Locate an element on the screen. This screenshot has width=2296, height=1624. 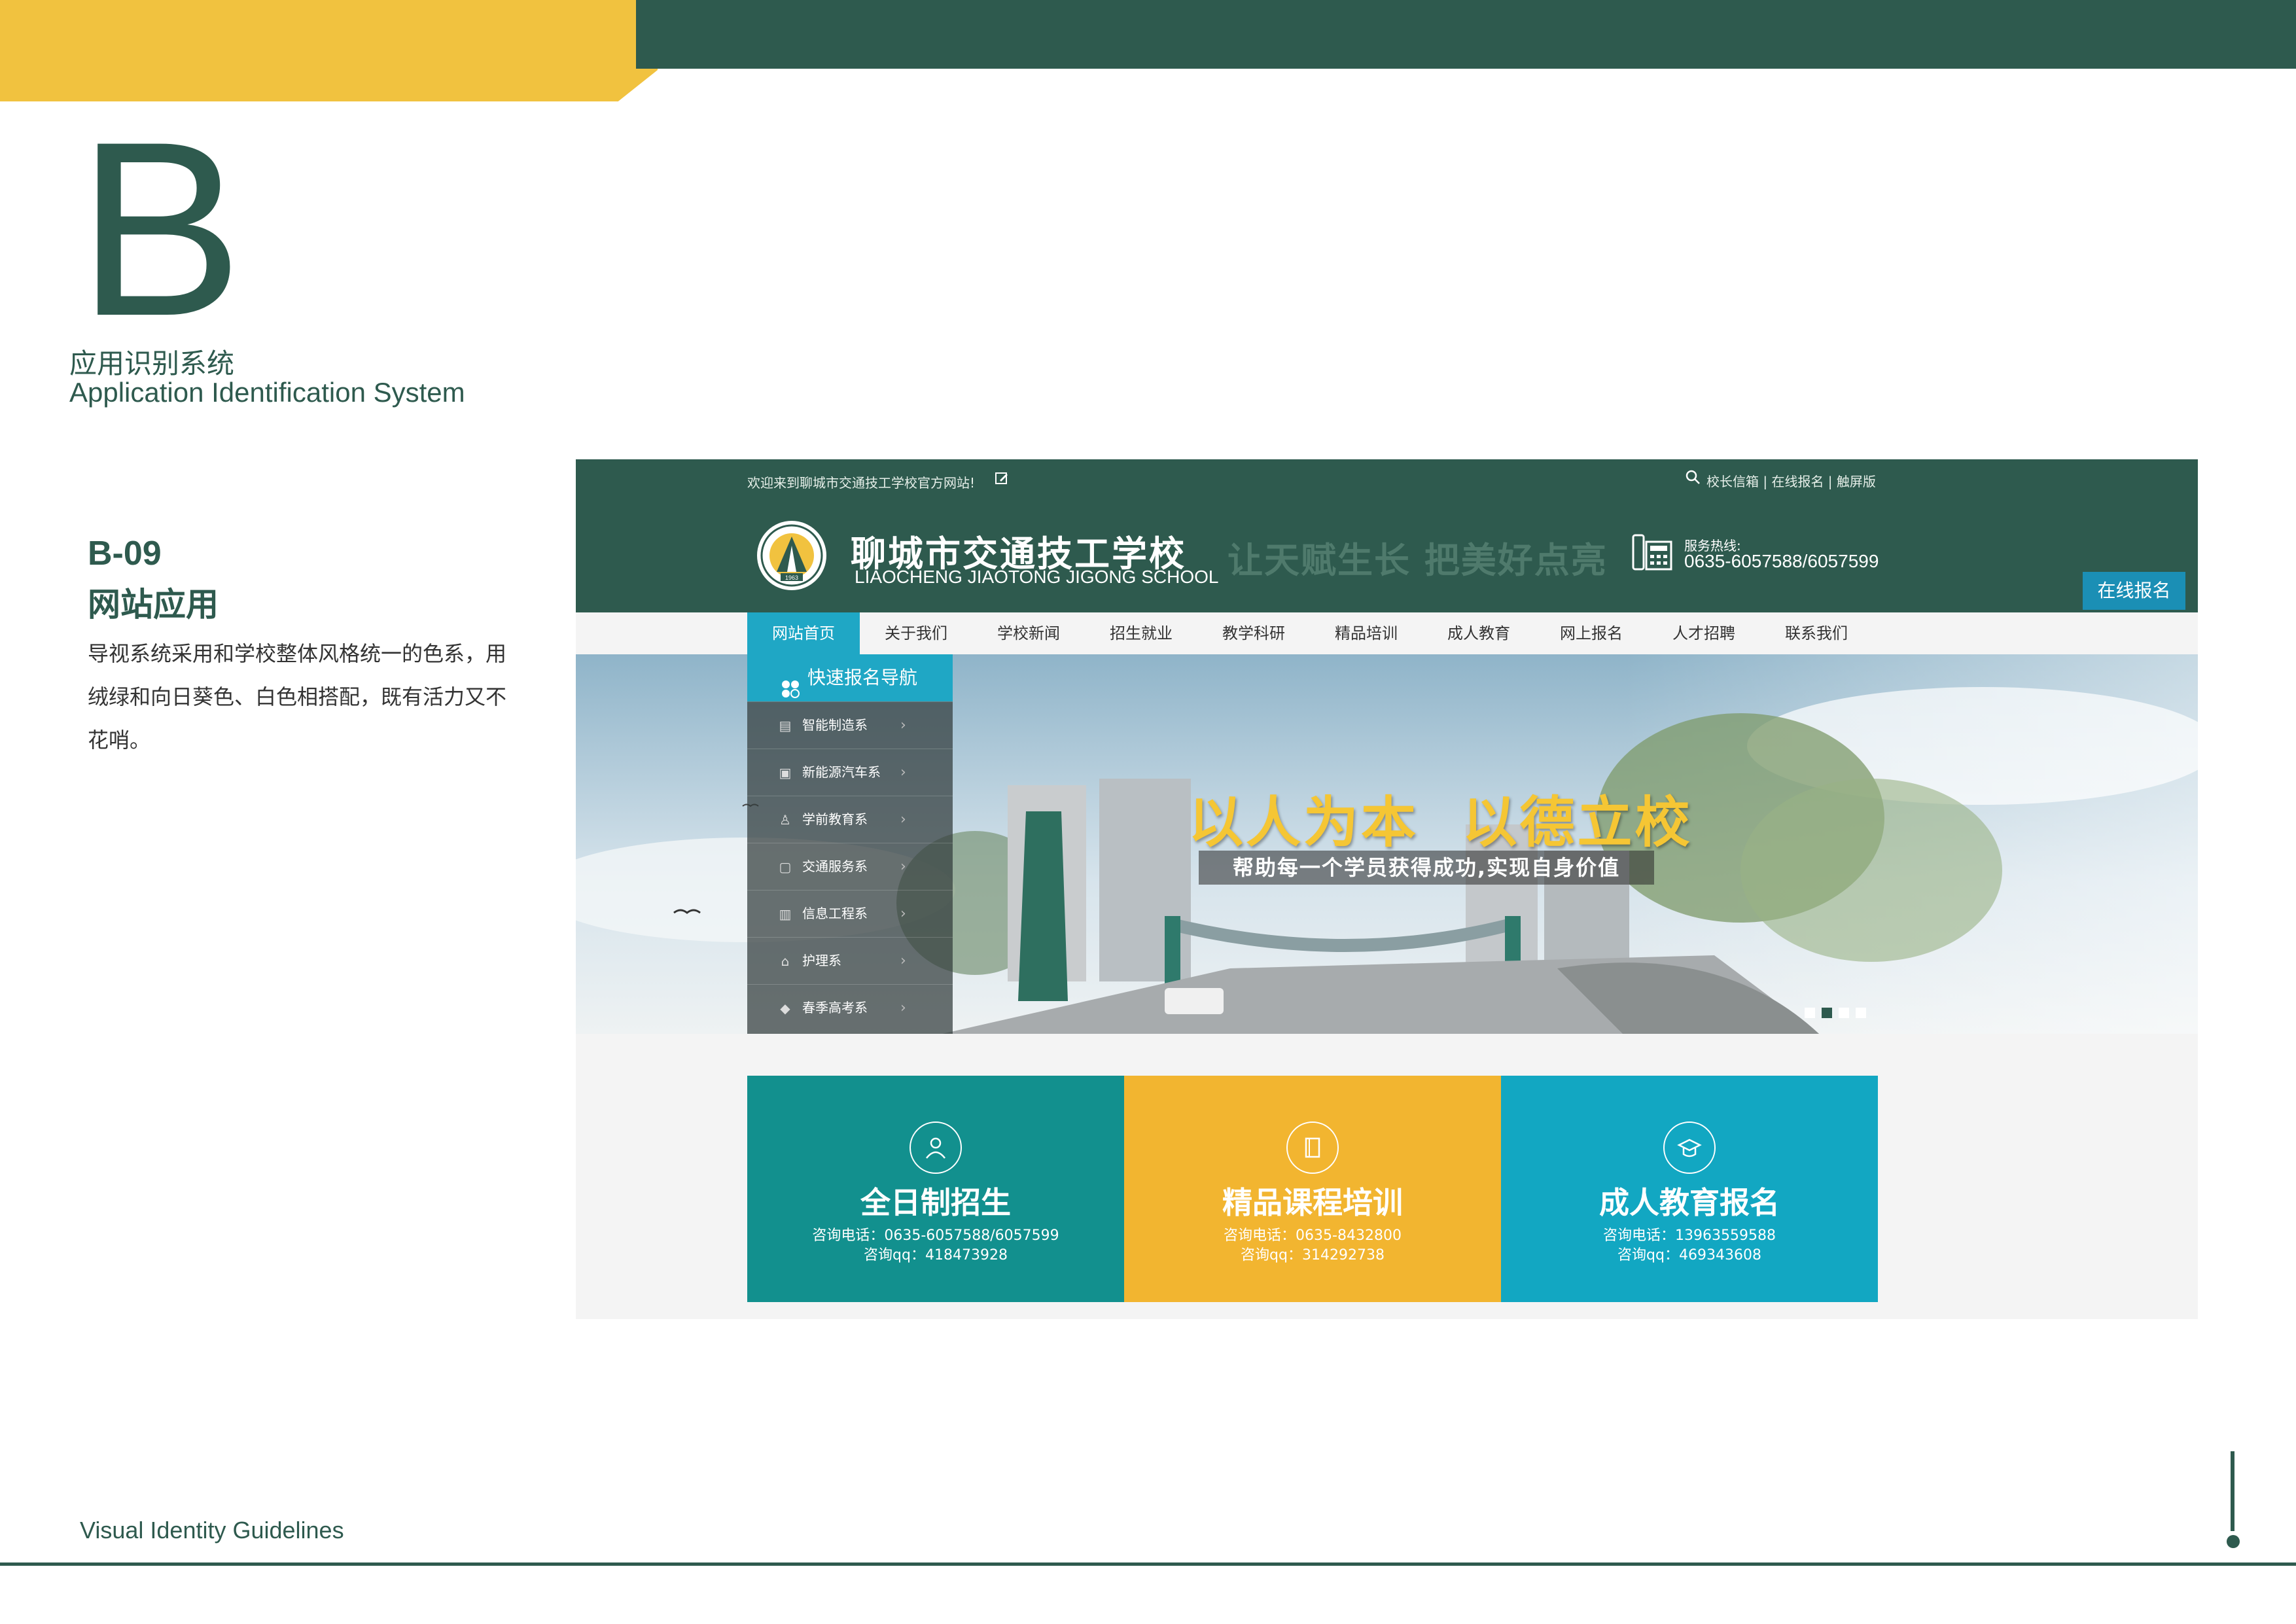
home-icon: ⌂ is located at coordinates (785, 961).